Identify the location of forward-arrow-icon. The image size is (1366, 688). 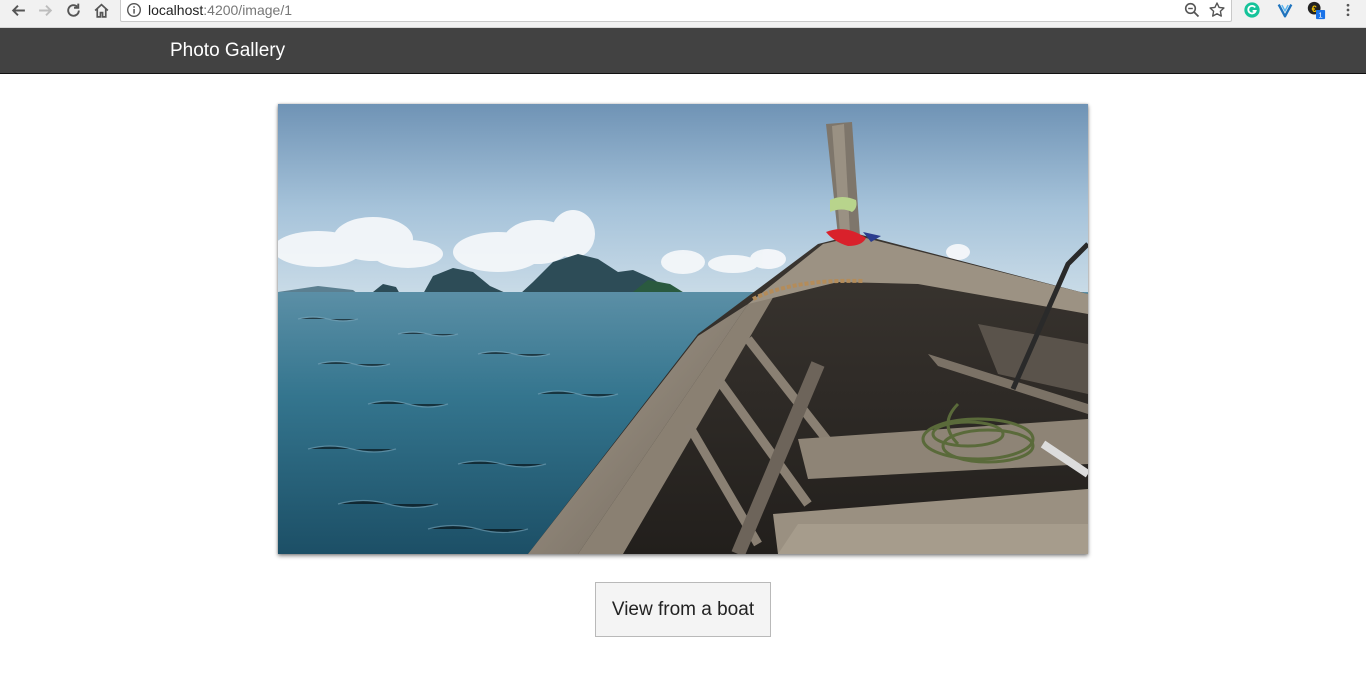
(45, 10).